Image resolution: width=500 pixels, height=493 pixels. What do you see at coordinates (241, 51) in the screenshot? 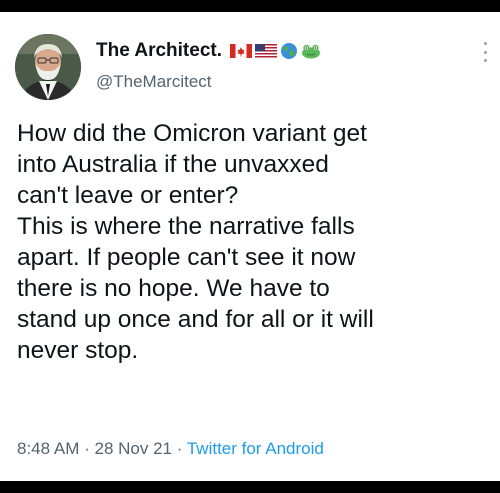
I see `canada-flag-icon` at bounding box center [241, 51].